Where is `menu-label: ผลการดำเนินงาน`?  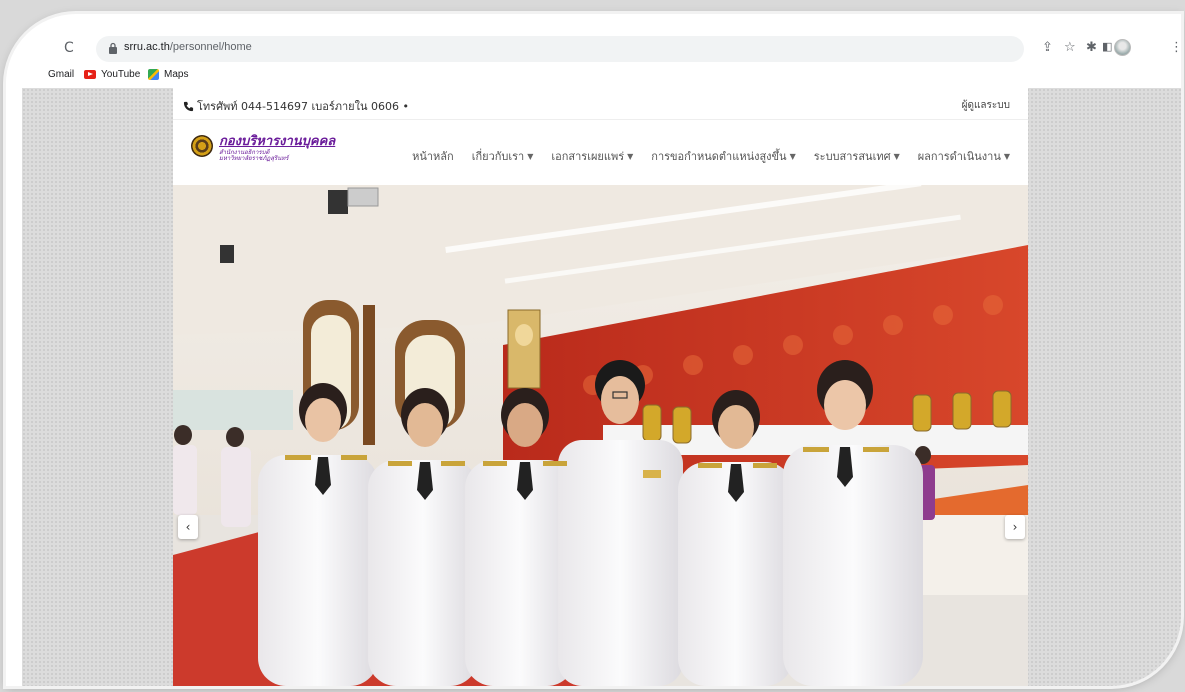 menu-label: ผลการดำเนินงาน is located at coordinates (959, 156).